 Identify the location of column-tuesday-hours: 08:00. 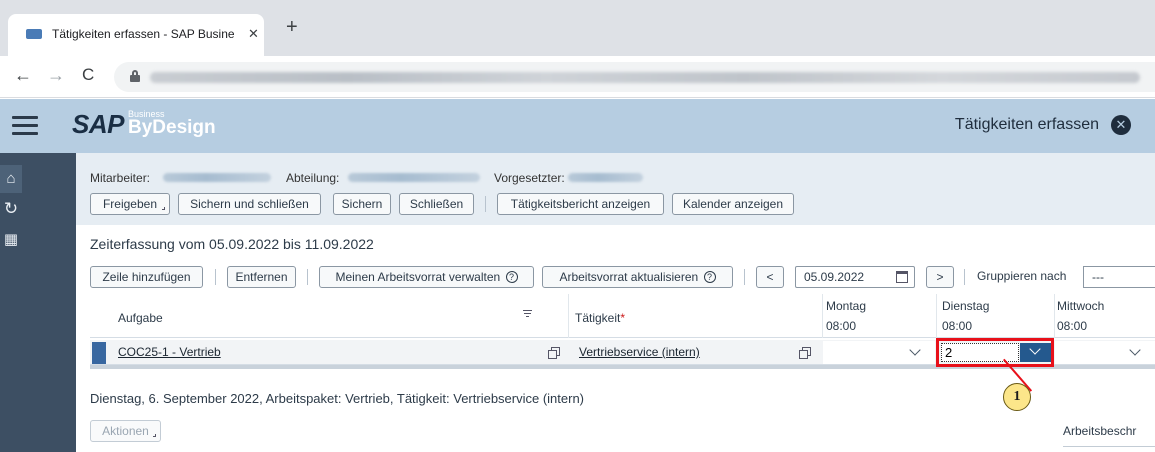
(957, 326).